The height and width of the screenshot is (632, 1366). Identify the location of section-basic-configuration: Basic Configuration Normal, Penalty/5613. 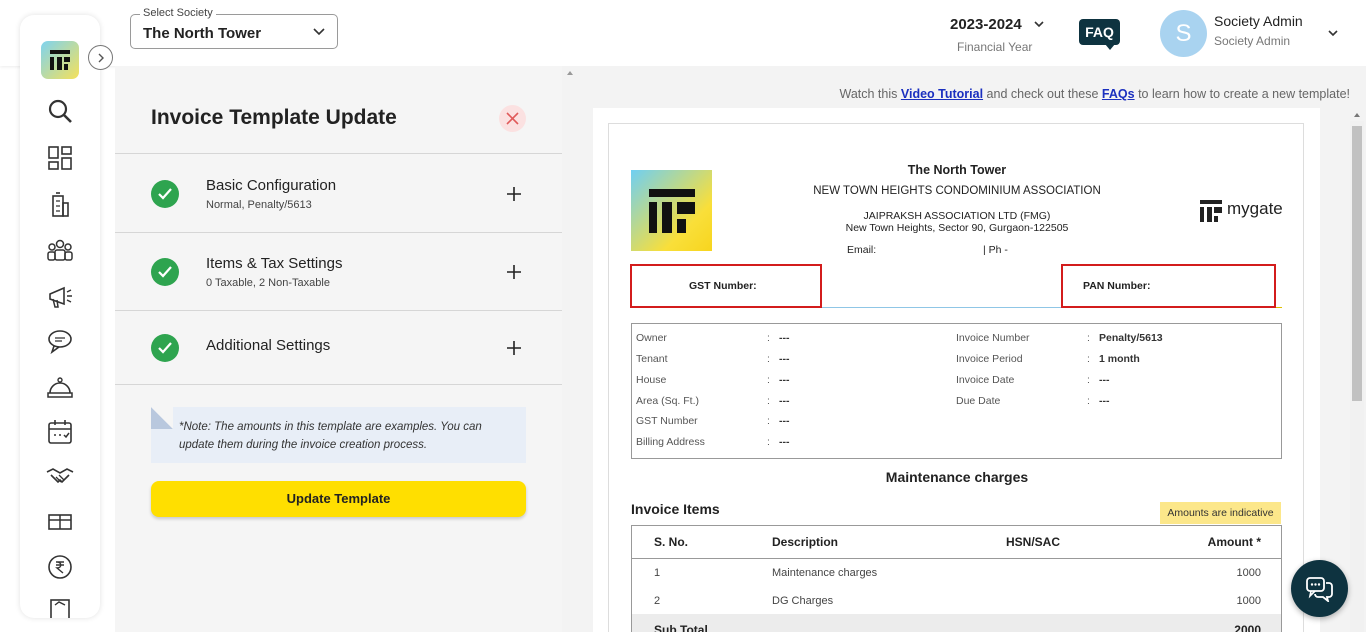
(338, 192).